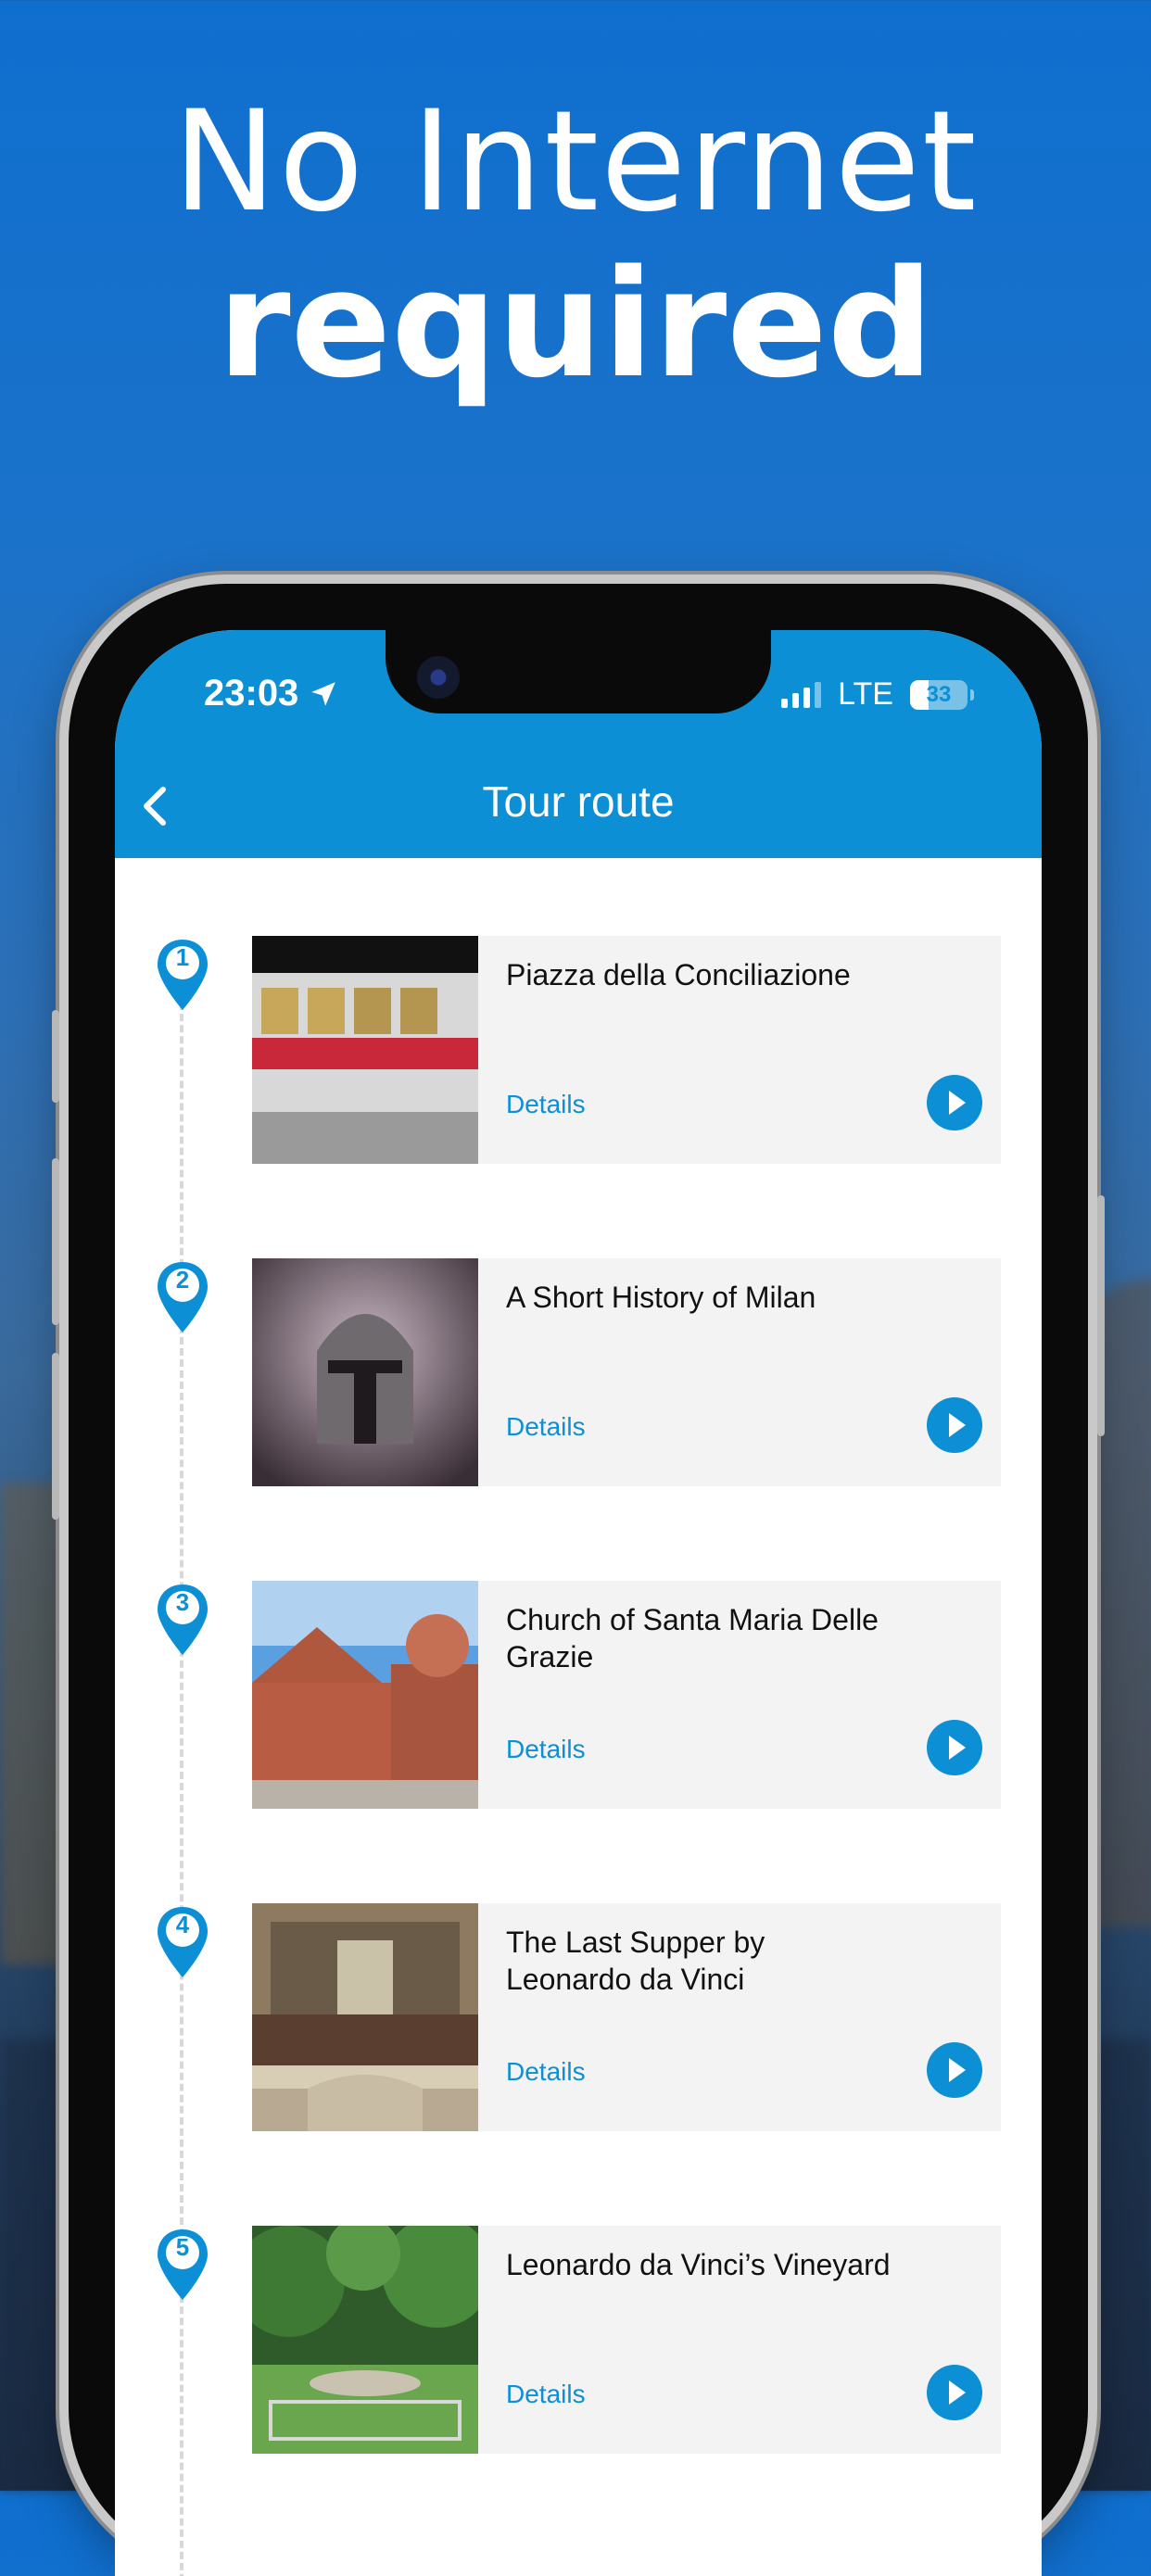 This screenshot has width=1151, height=2576. I want to click on route-stop-pin-4: 4, so click(182, 1943).